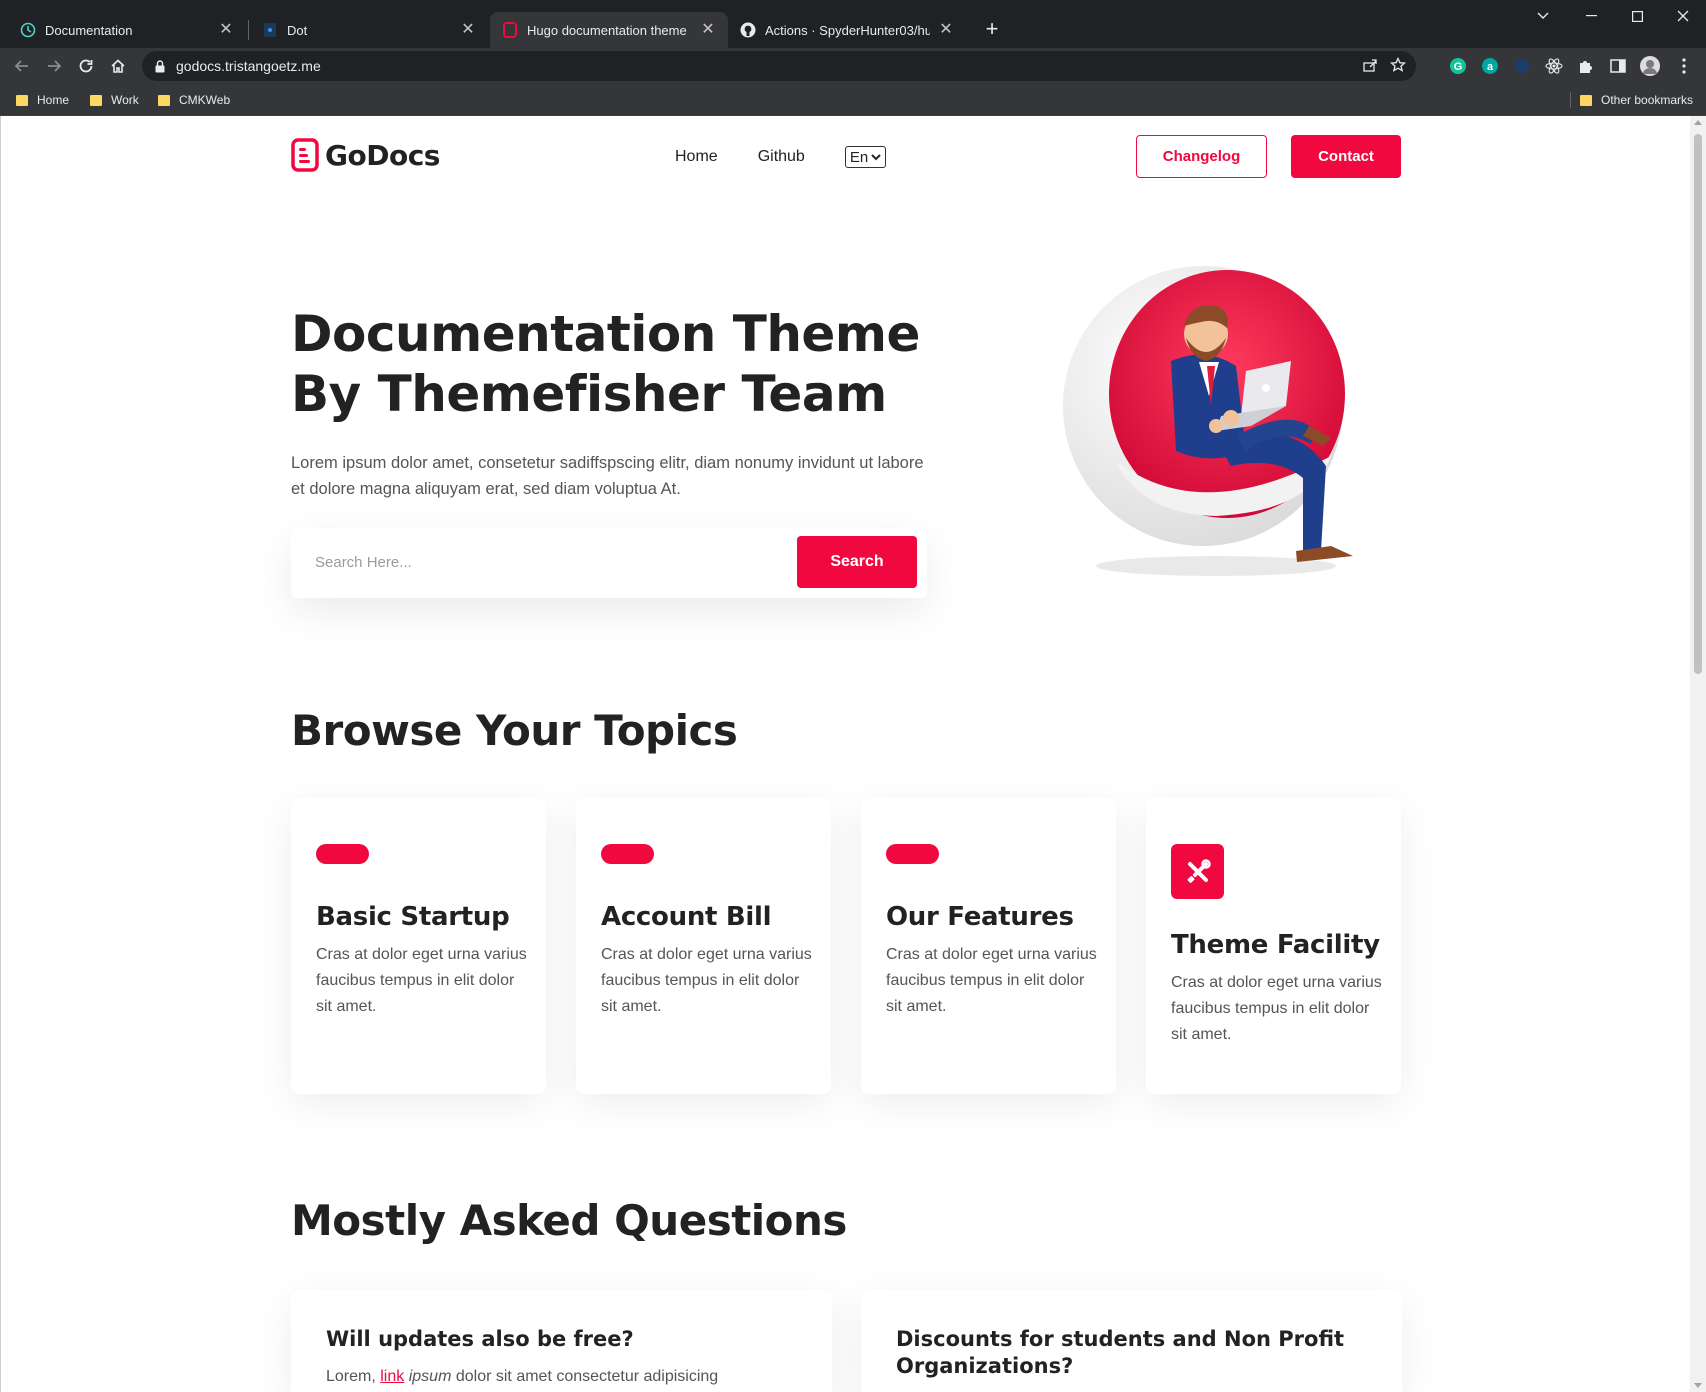 The width and height of the screenshot is (1706, 1392). What do you see at coordinates (1591, 16) in the screenshot?
I see `minimize-button` at bounding box center [1591, 16].